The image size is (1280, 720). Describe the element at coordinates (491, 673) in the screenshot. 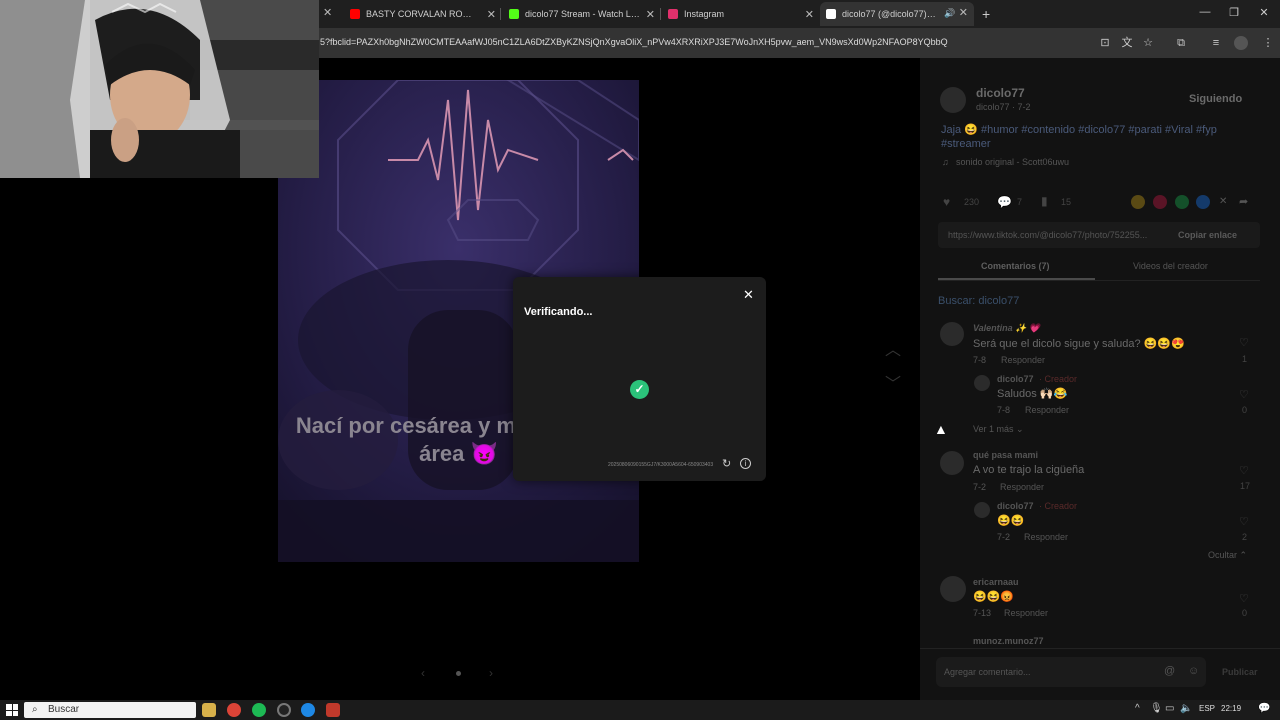

I see `carousel-next-icon: ›` at that location.